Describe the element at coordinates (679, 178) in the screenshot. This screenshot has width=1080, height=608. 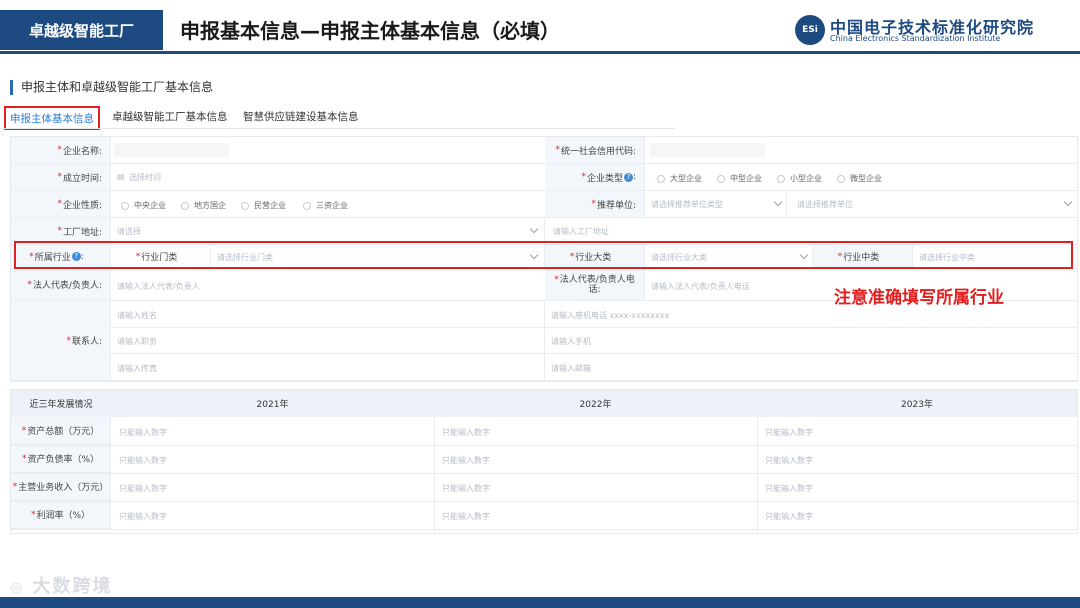
I see `radio-large-company: 大型企业` at that location.